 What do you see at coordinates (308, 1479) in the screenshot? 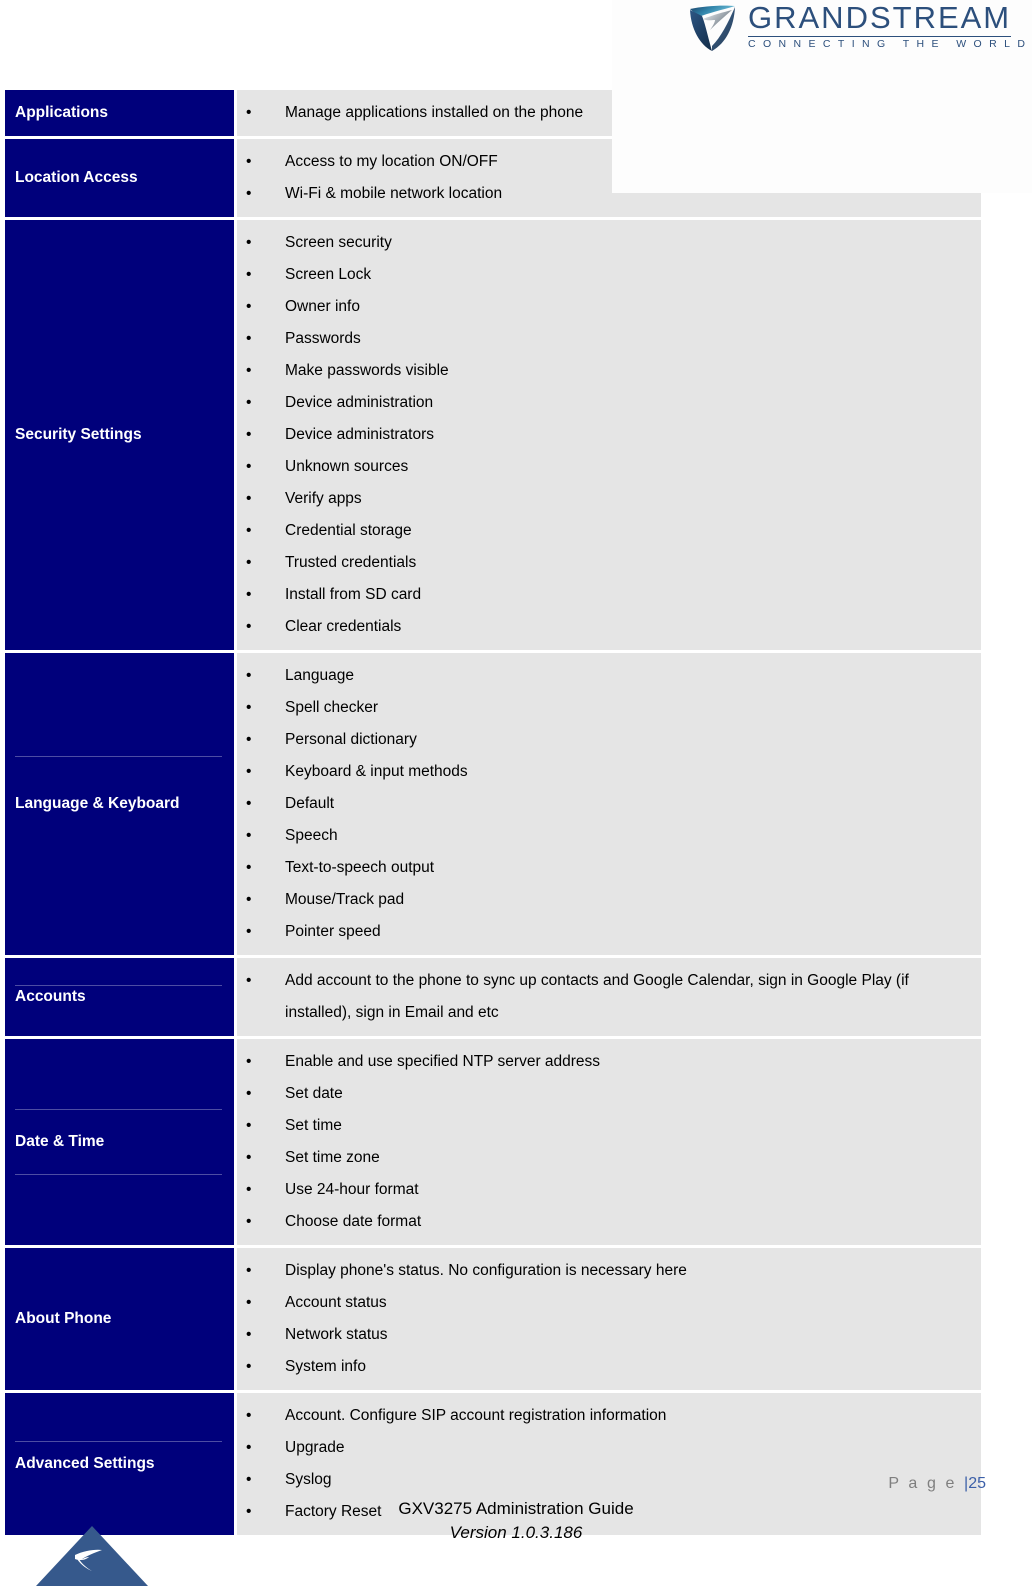
I see `list-item-label: Syslog` at bounding box center [308, 1479].